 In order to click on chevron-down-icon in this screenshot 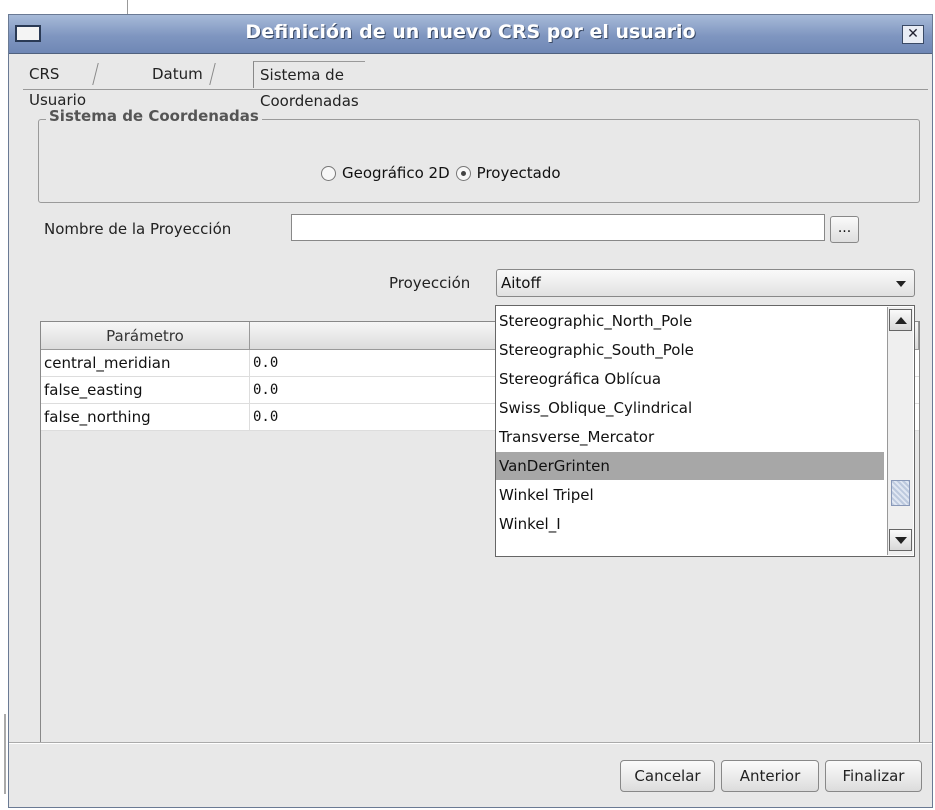, I will do `click(901, 284)`.